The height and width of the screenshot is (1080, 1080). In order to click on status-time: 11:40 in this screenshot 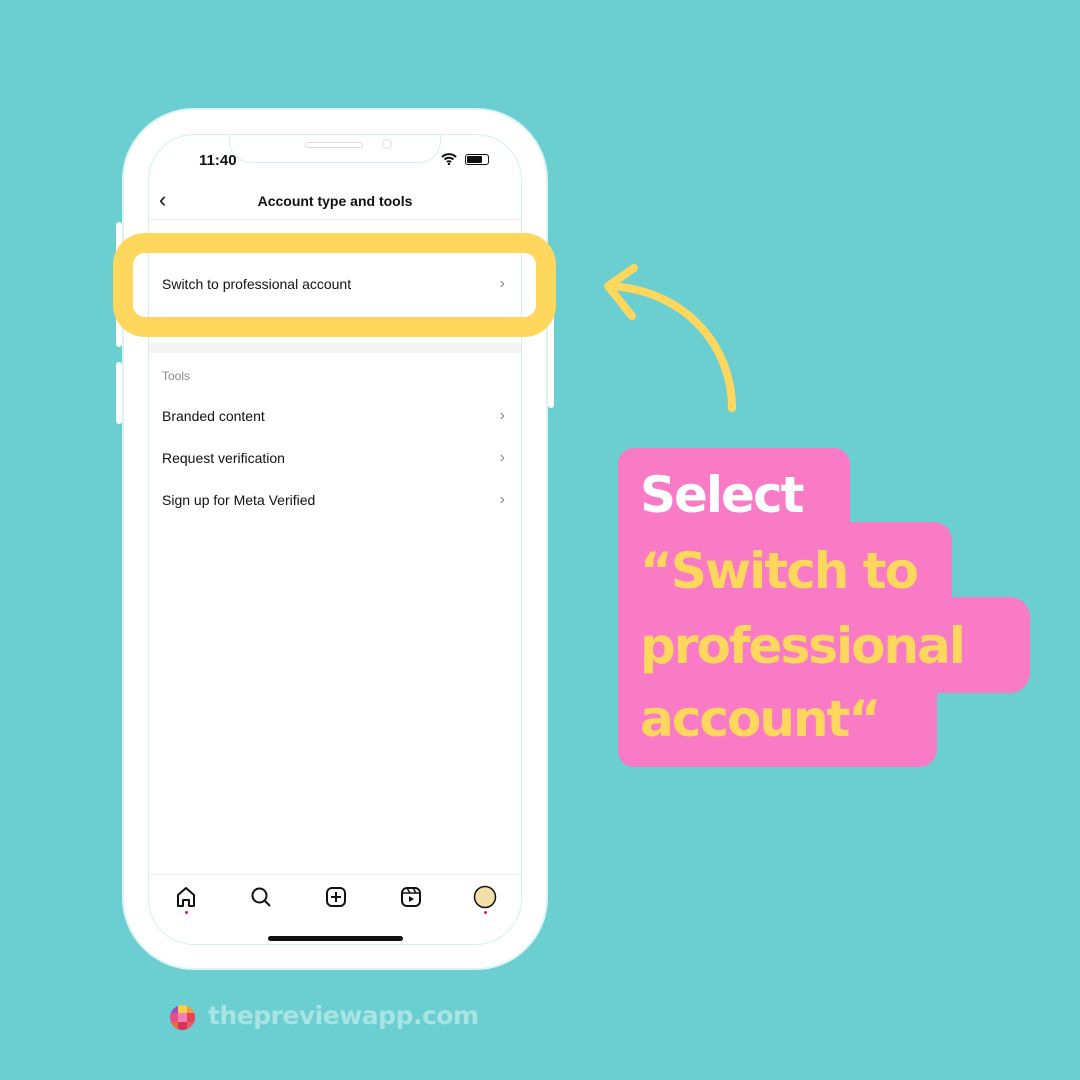, I will do `click(218, 160)`.